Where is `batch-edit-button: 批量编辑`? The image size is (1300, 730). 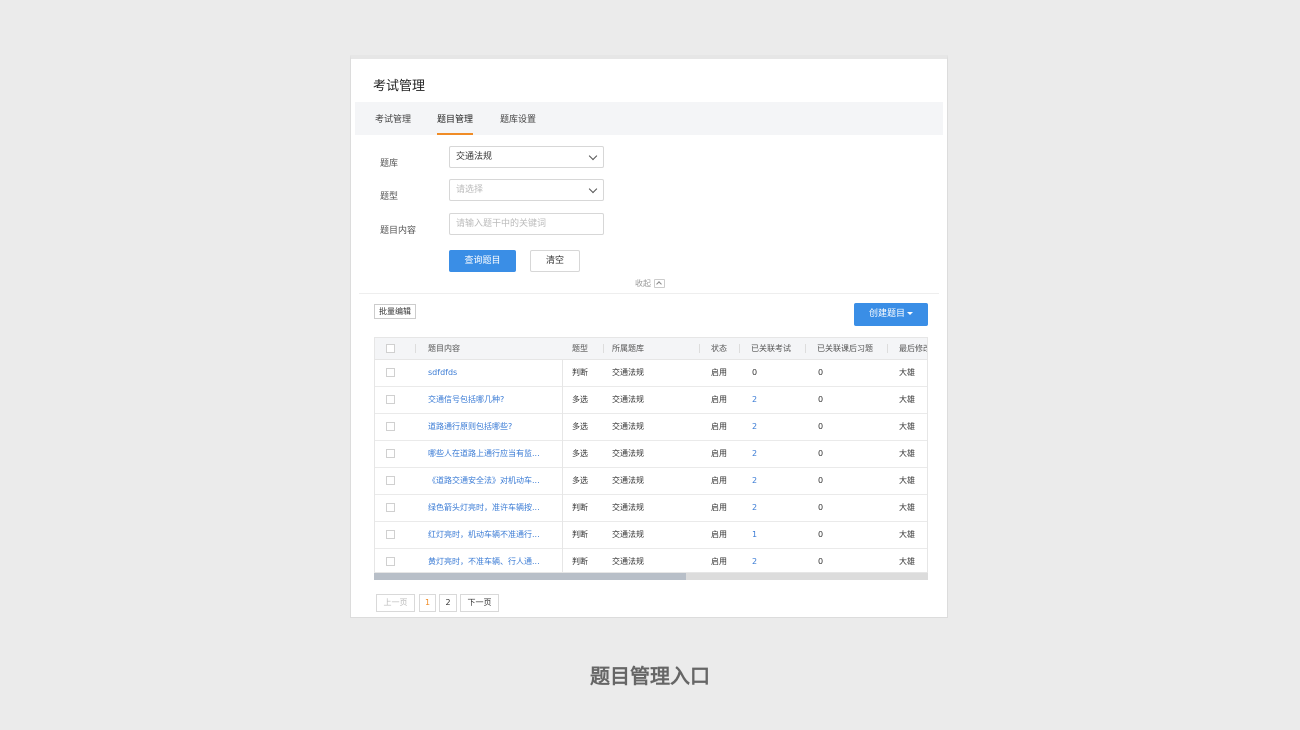
batch-edit-button: 批量编辑 is located at coordinates (395, 311).